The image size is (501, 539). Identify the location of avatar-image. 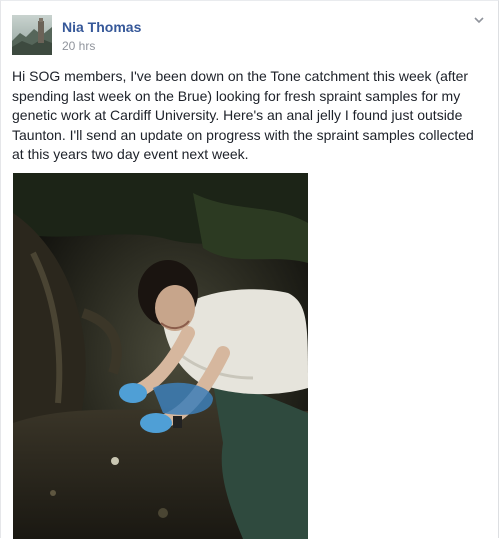
(32, 35).